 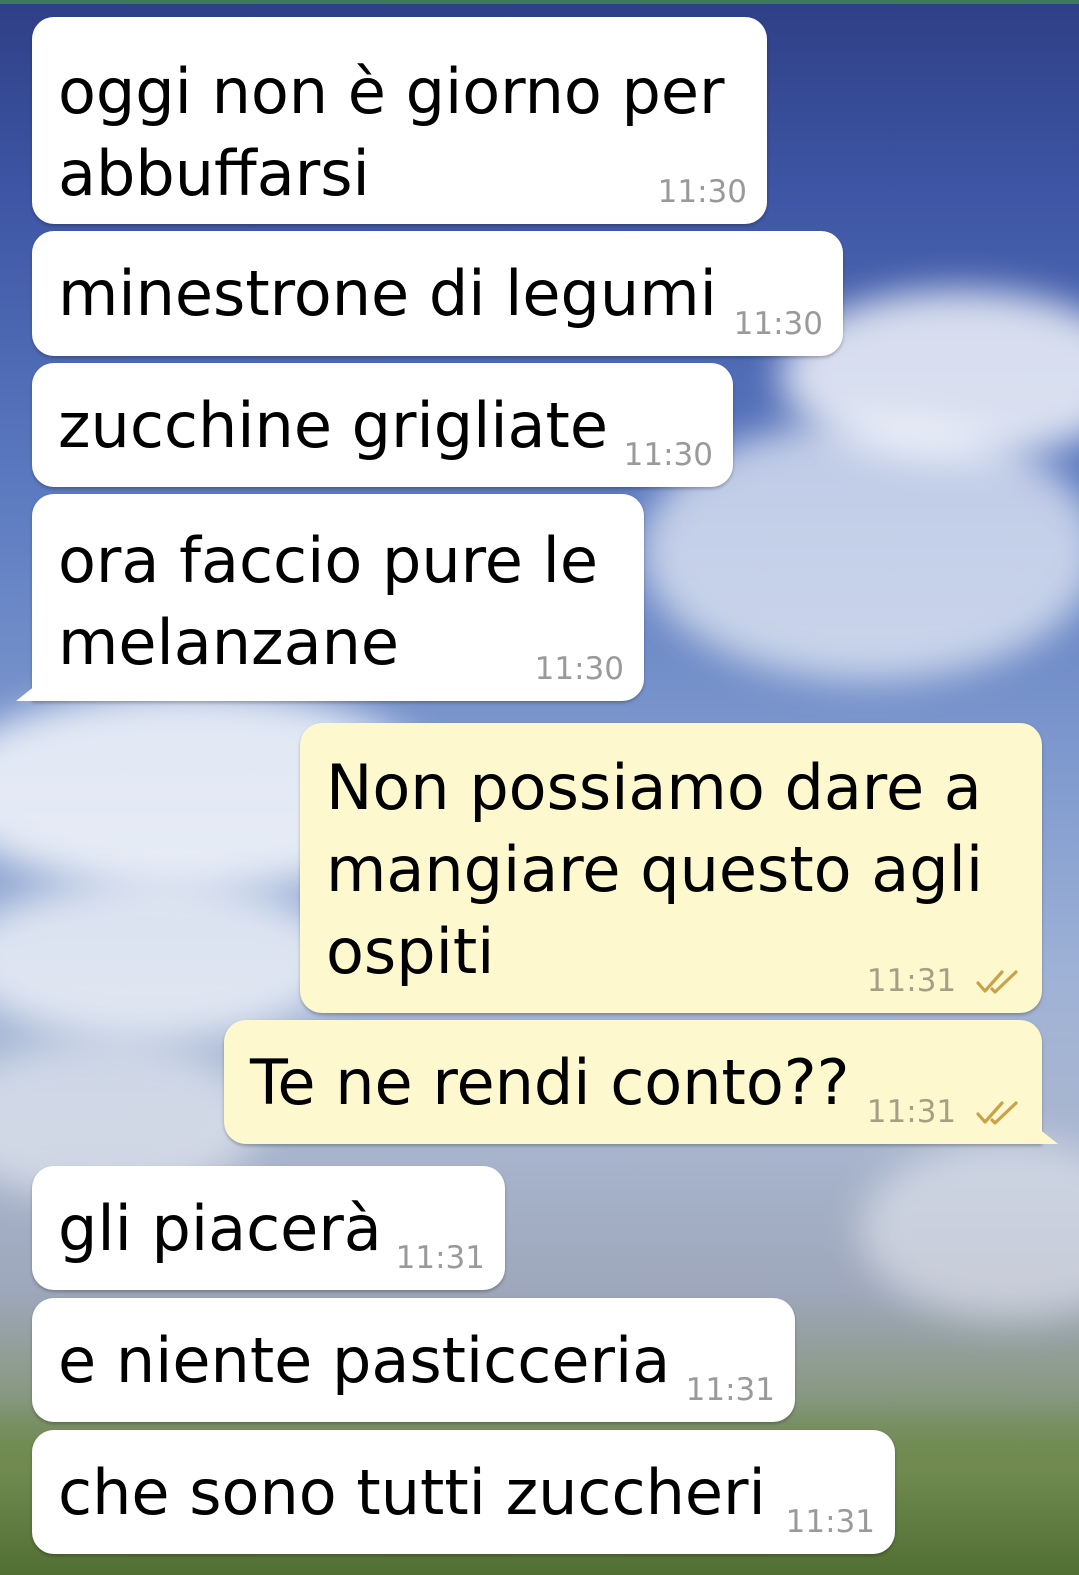 What do you see at coordinates (550, 1082) in the screenshot?
I see `message-text: Te ne rendi conto??` at bounding box center [550, 1082].